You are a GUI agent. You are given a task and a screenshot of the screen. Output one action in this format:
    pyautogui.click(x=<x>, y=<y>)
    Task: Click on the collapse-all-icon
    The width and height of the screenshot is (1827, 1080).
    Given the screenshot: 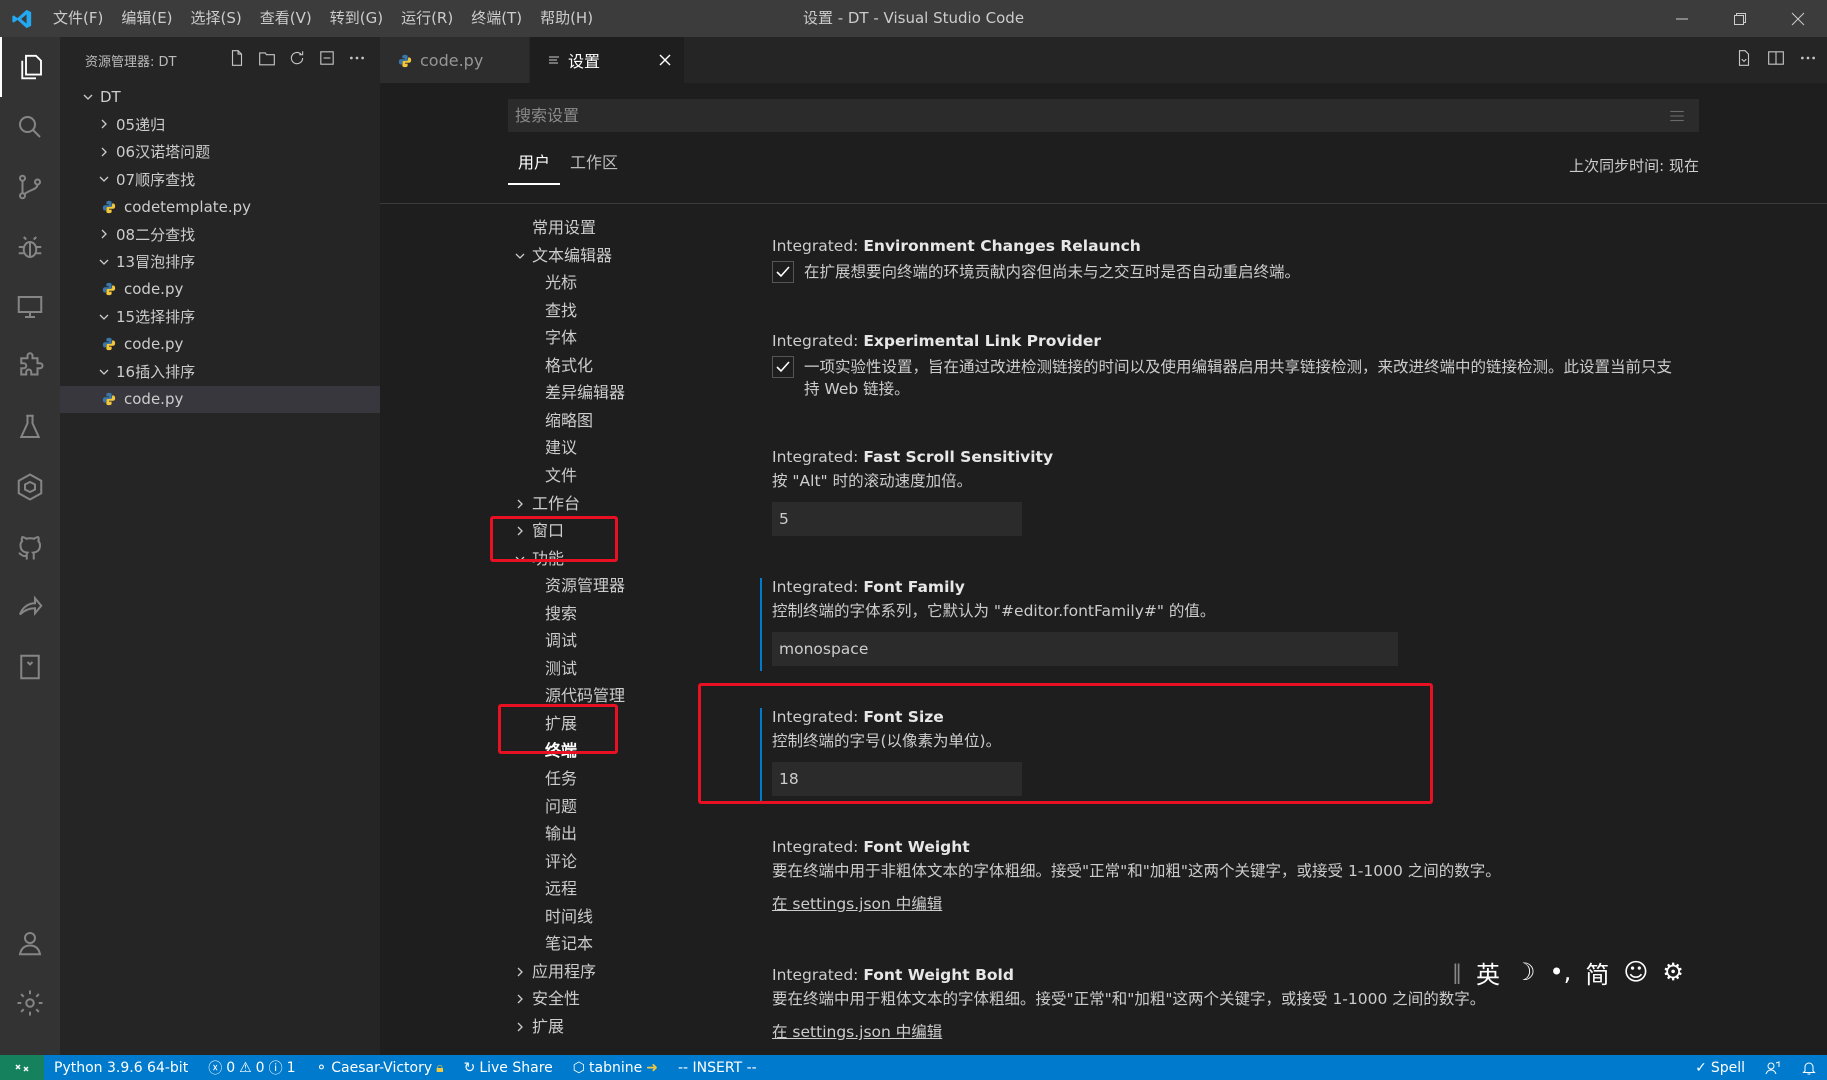 What is the action you would take?
    pyautogui.click(x=327, y=60)
    